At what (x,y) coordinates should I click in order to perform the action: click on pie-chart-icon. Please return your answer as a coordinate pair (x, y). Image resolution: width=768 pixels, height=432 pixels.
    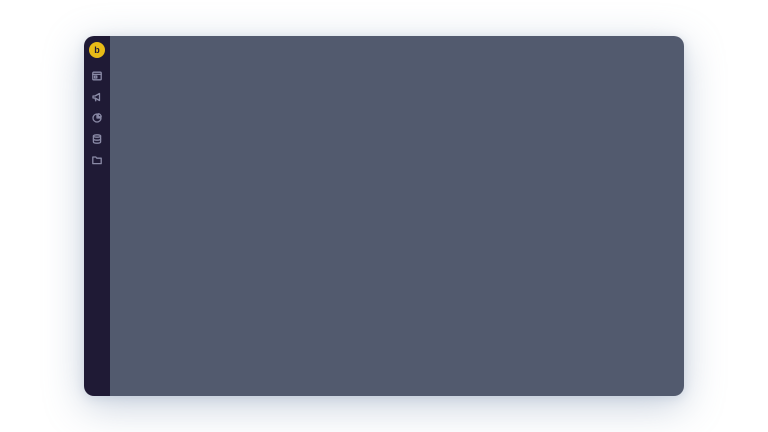
    Looking at the image, I should click on (97, 118).